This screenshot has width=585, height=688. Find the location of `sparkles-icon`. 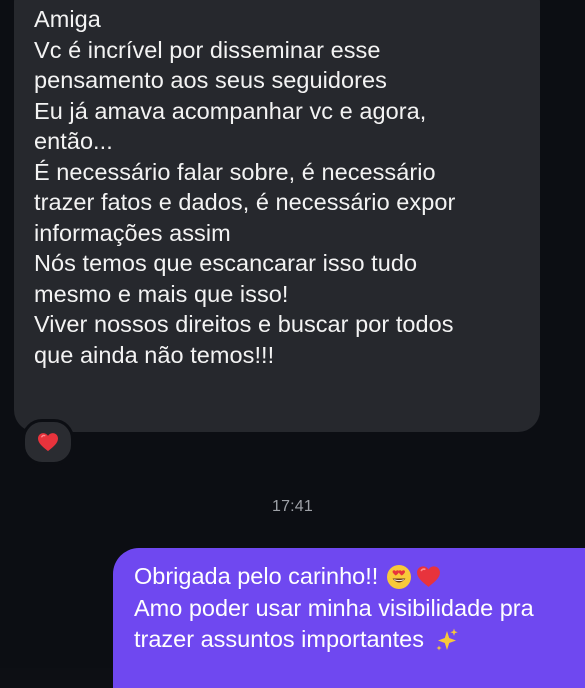

sparkles-icon is located at coordinates (447, 640).